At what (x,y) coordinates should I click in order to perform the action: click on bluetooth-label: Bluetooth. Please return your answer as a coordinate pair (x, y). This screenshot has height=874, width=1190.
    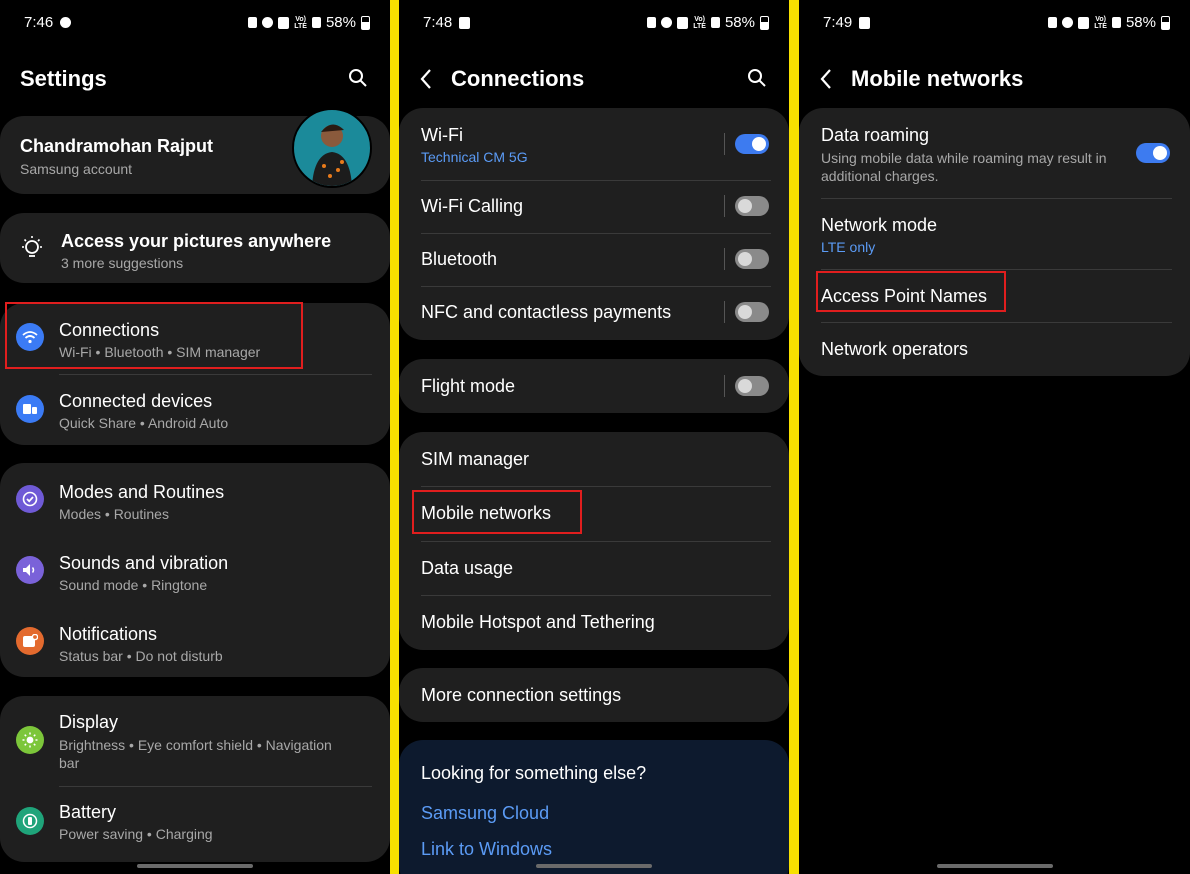
    Looking at the image, I should click on (459, 259).